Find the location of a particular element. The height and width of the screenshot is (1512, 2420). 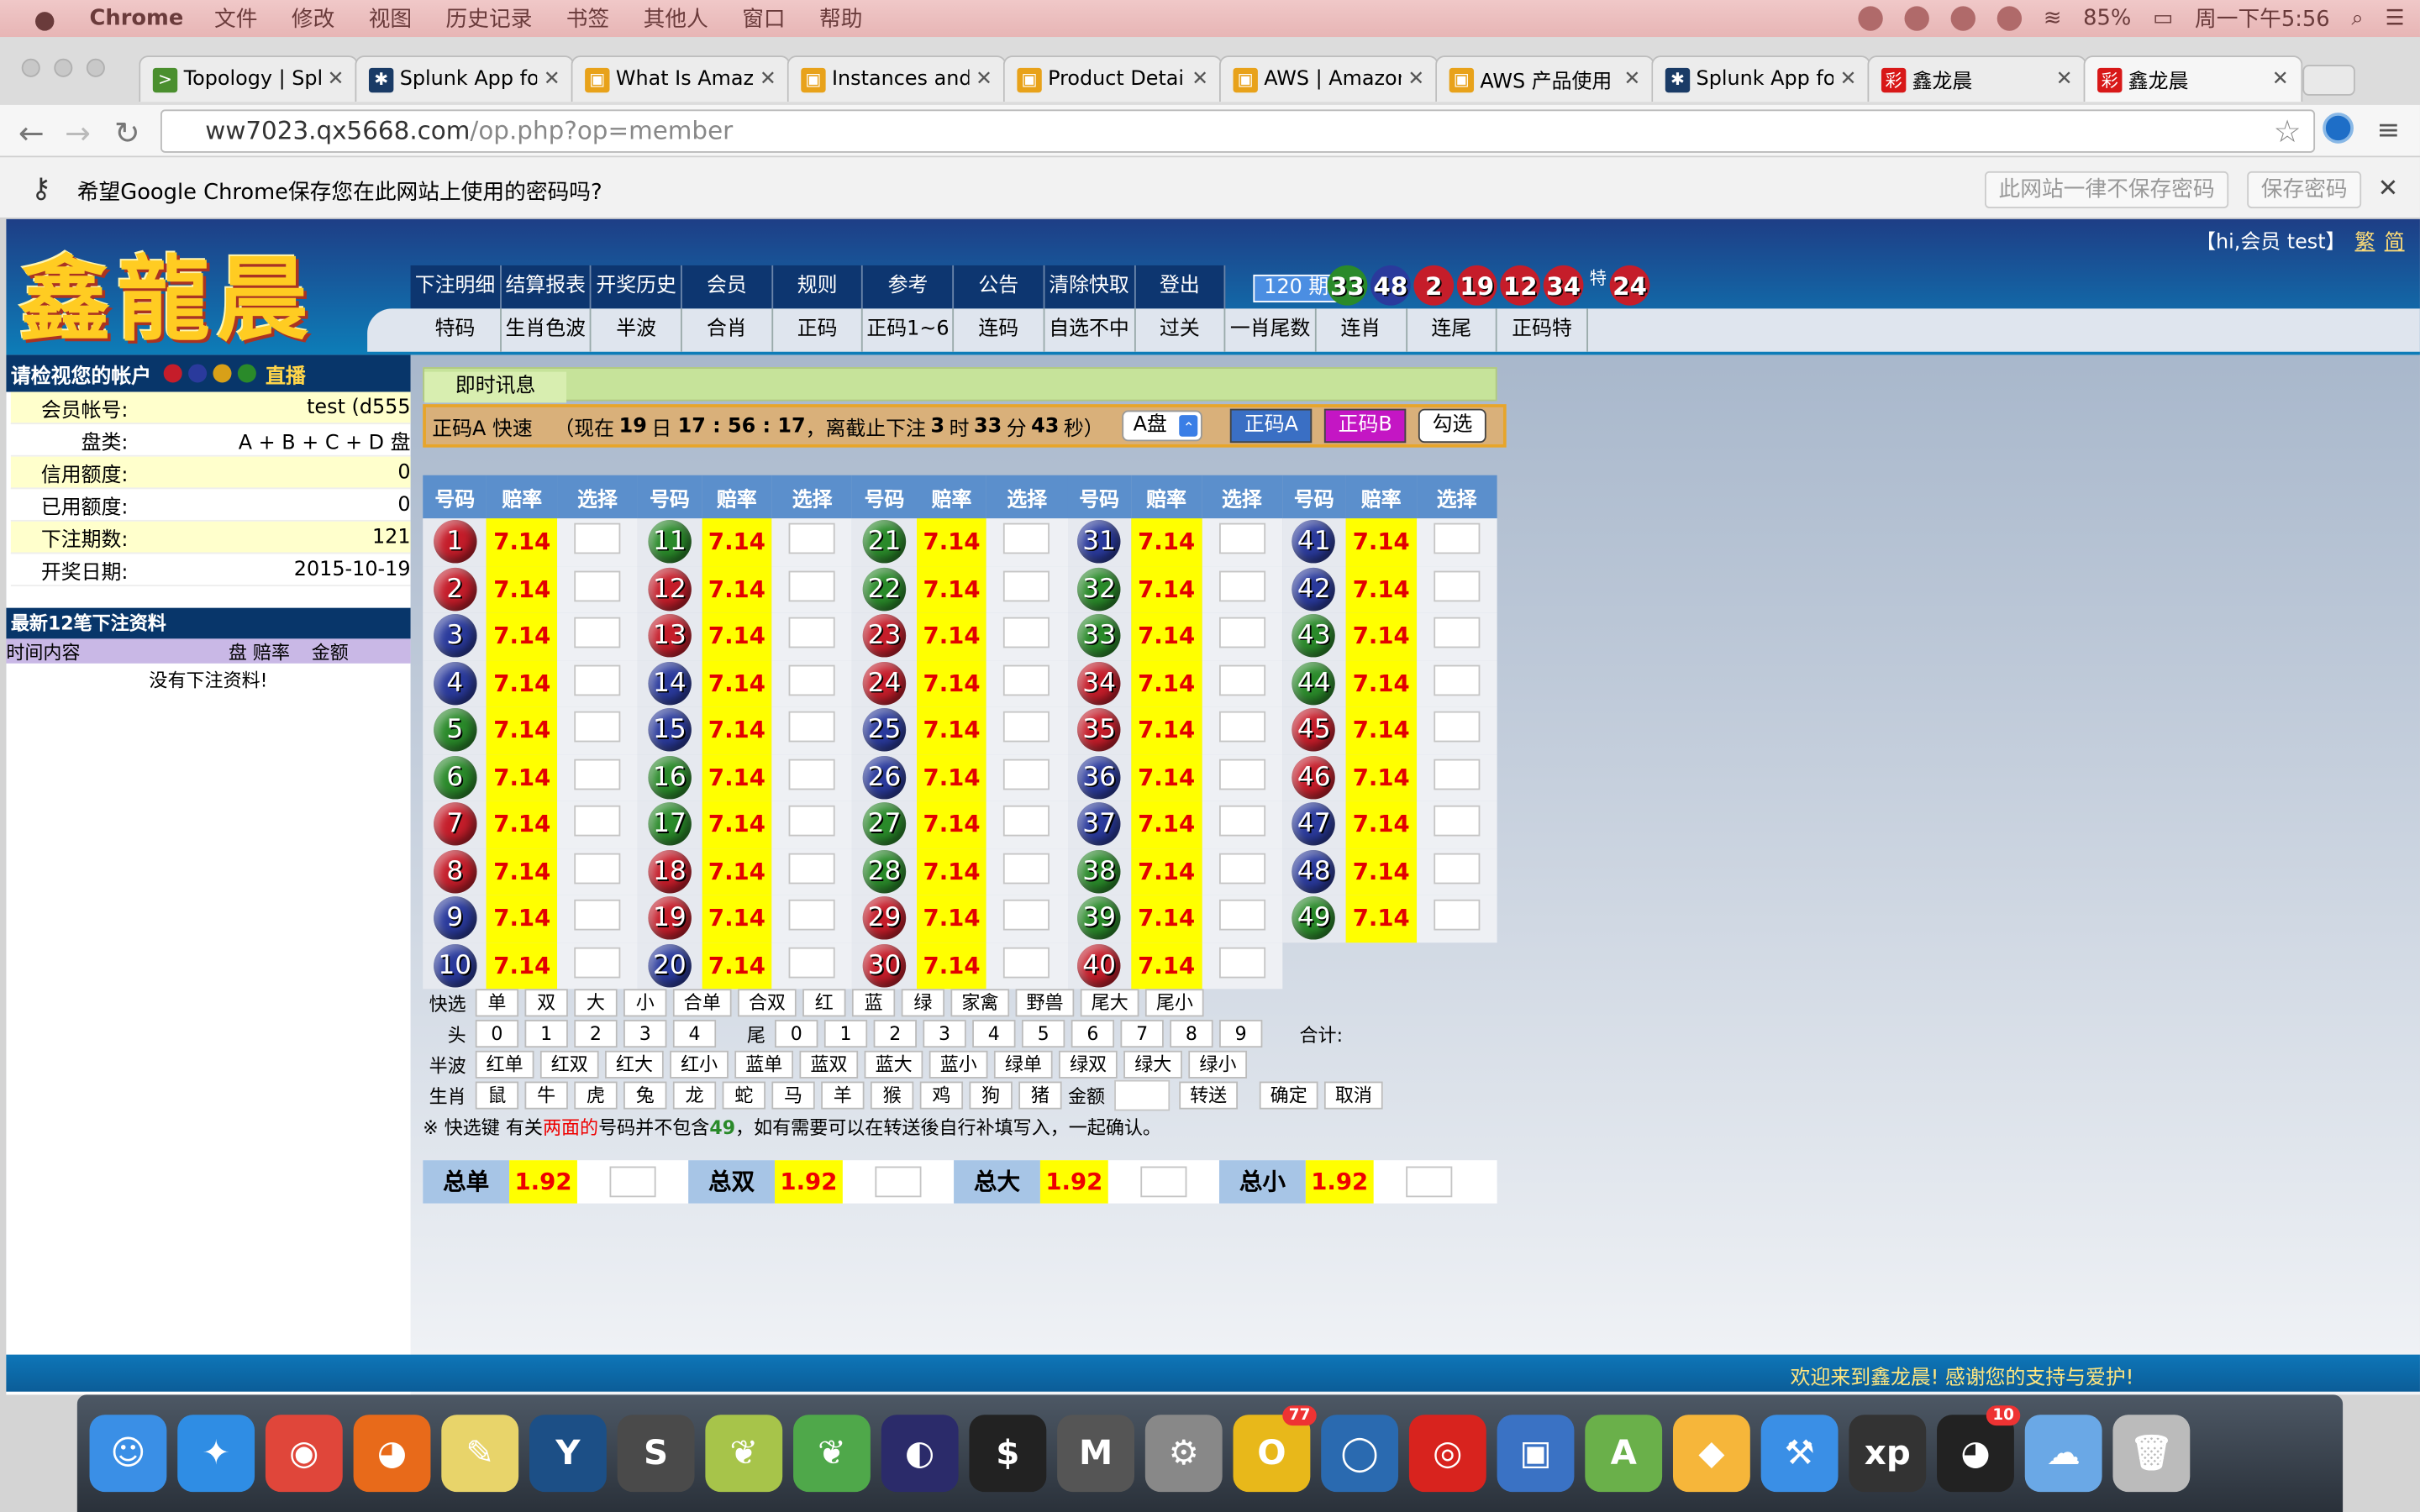

half-wave-key: 蓝双 is located at coordinates (829, 1064).